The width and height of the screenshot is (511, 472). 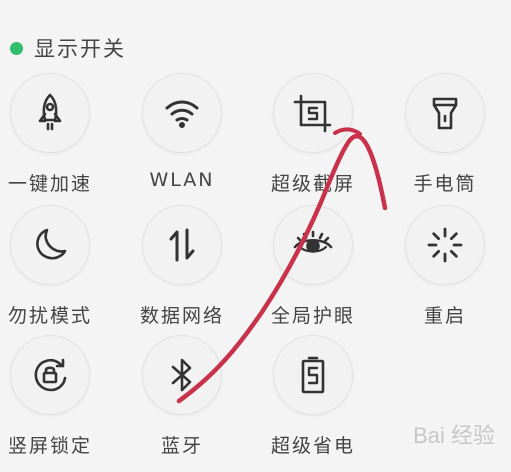 I want to click on toggle-eye-care-button, so click(x=313, y=245).